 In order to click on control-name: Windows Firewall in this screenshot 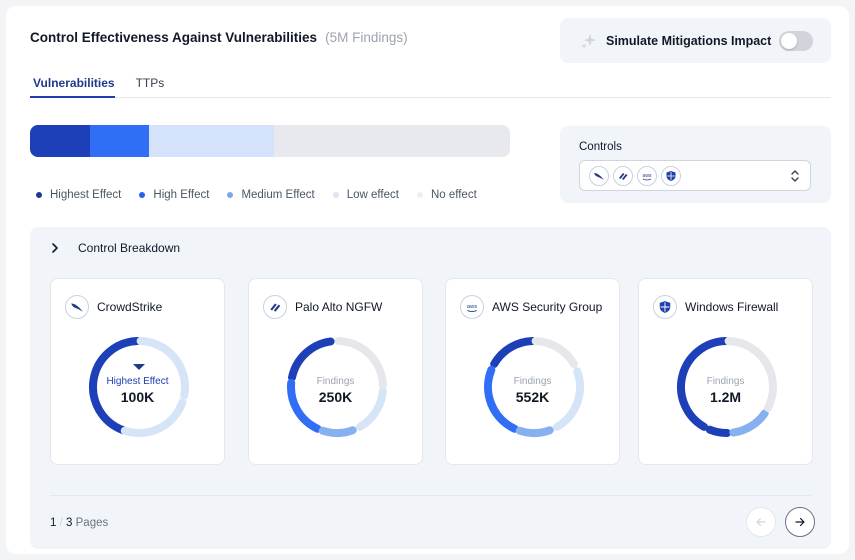, I will do `click(732, 307)`.